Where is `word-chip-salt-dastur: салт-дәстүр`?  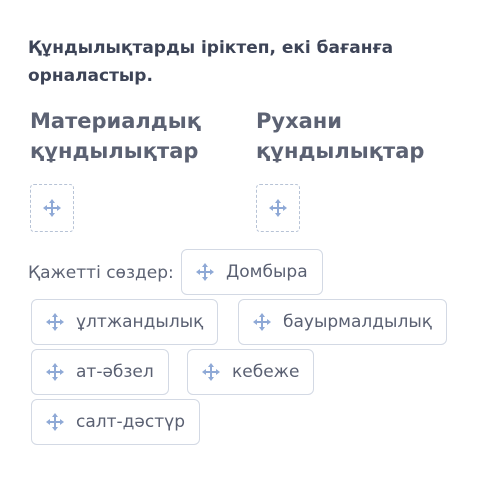
word-chip-salt-dastur: салт-дәстүр is located at coordinates (115, 422).